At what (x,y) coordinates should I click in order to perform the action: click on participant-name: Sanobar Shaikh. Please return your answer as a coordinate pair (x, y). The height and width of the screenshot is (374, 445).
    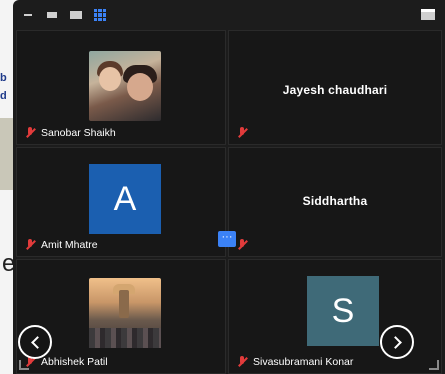
    Looking at the image, I should click on (78, 133).